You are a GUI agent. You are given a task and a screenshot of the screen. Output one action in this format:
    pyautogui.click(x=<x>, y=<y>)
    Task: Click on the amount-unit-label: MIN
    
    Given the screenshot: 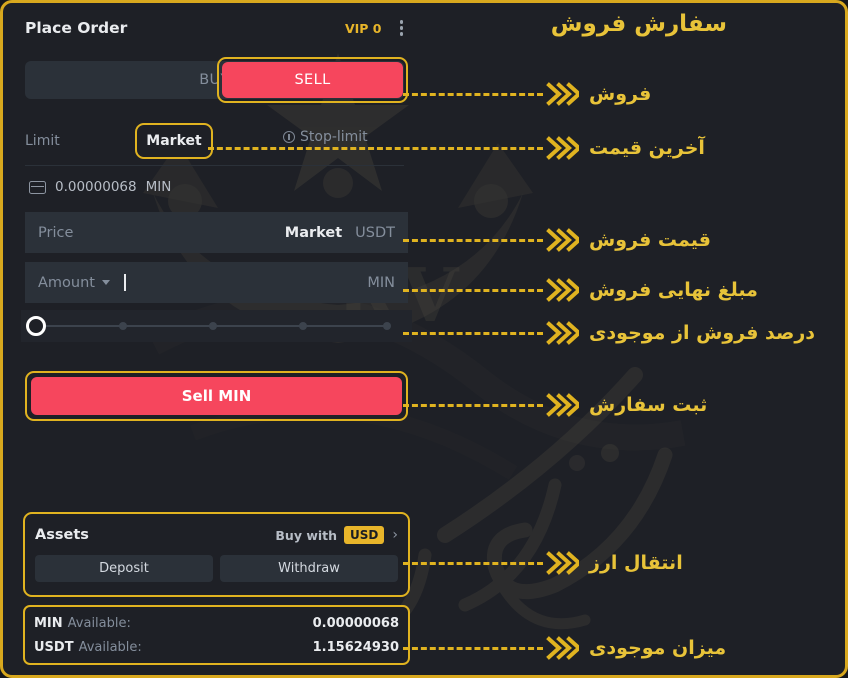 What is the action you would take?
    pyautogui.click(x=381, y=282)
    